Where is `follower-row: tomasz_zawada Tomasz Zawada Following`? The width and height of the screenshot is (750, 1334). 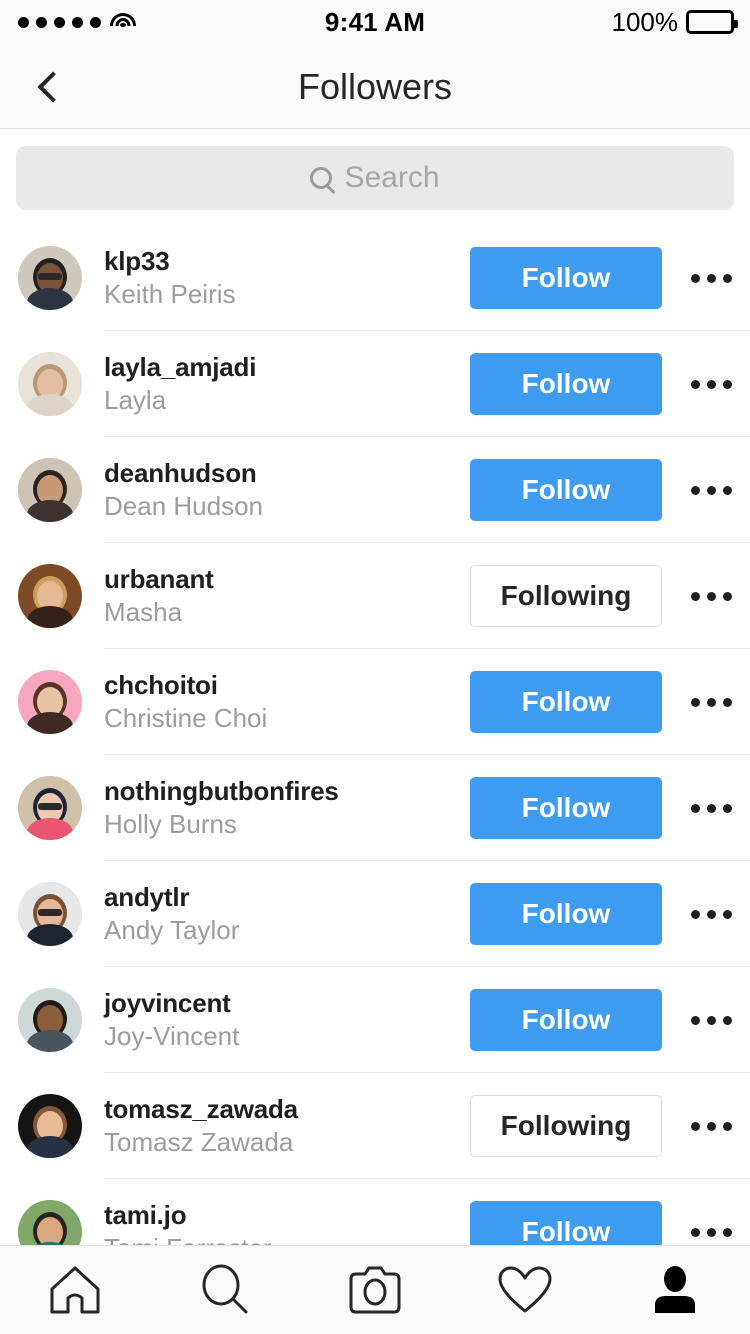 follower-row: tomasz_zawada Tomasz Zawada Following is located at coordinates (375, 1126).